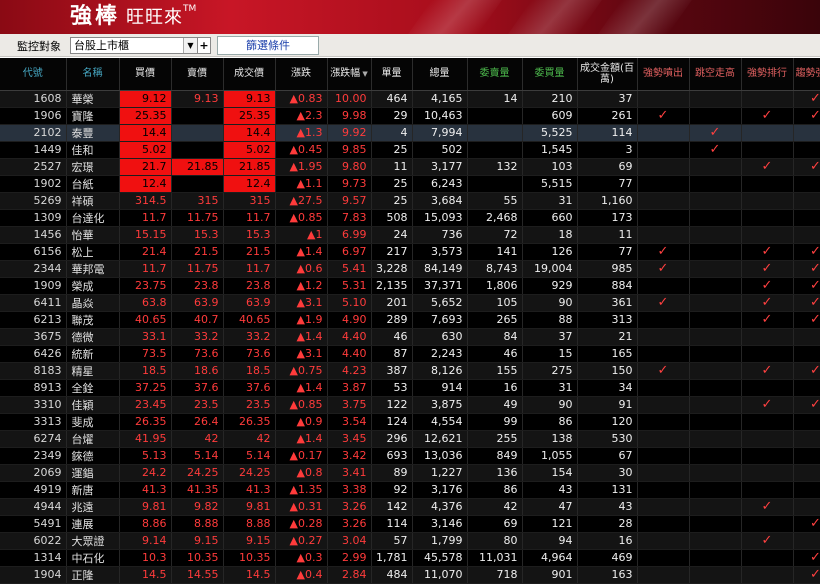 The height and width of the screenshot is (584, 820). Describe the element at coordinates (349, 541) in the screenshot. I see `cell-change-pct: 3.04` at that location.